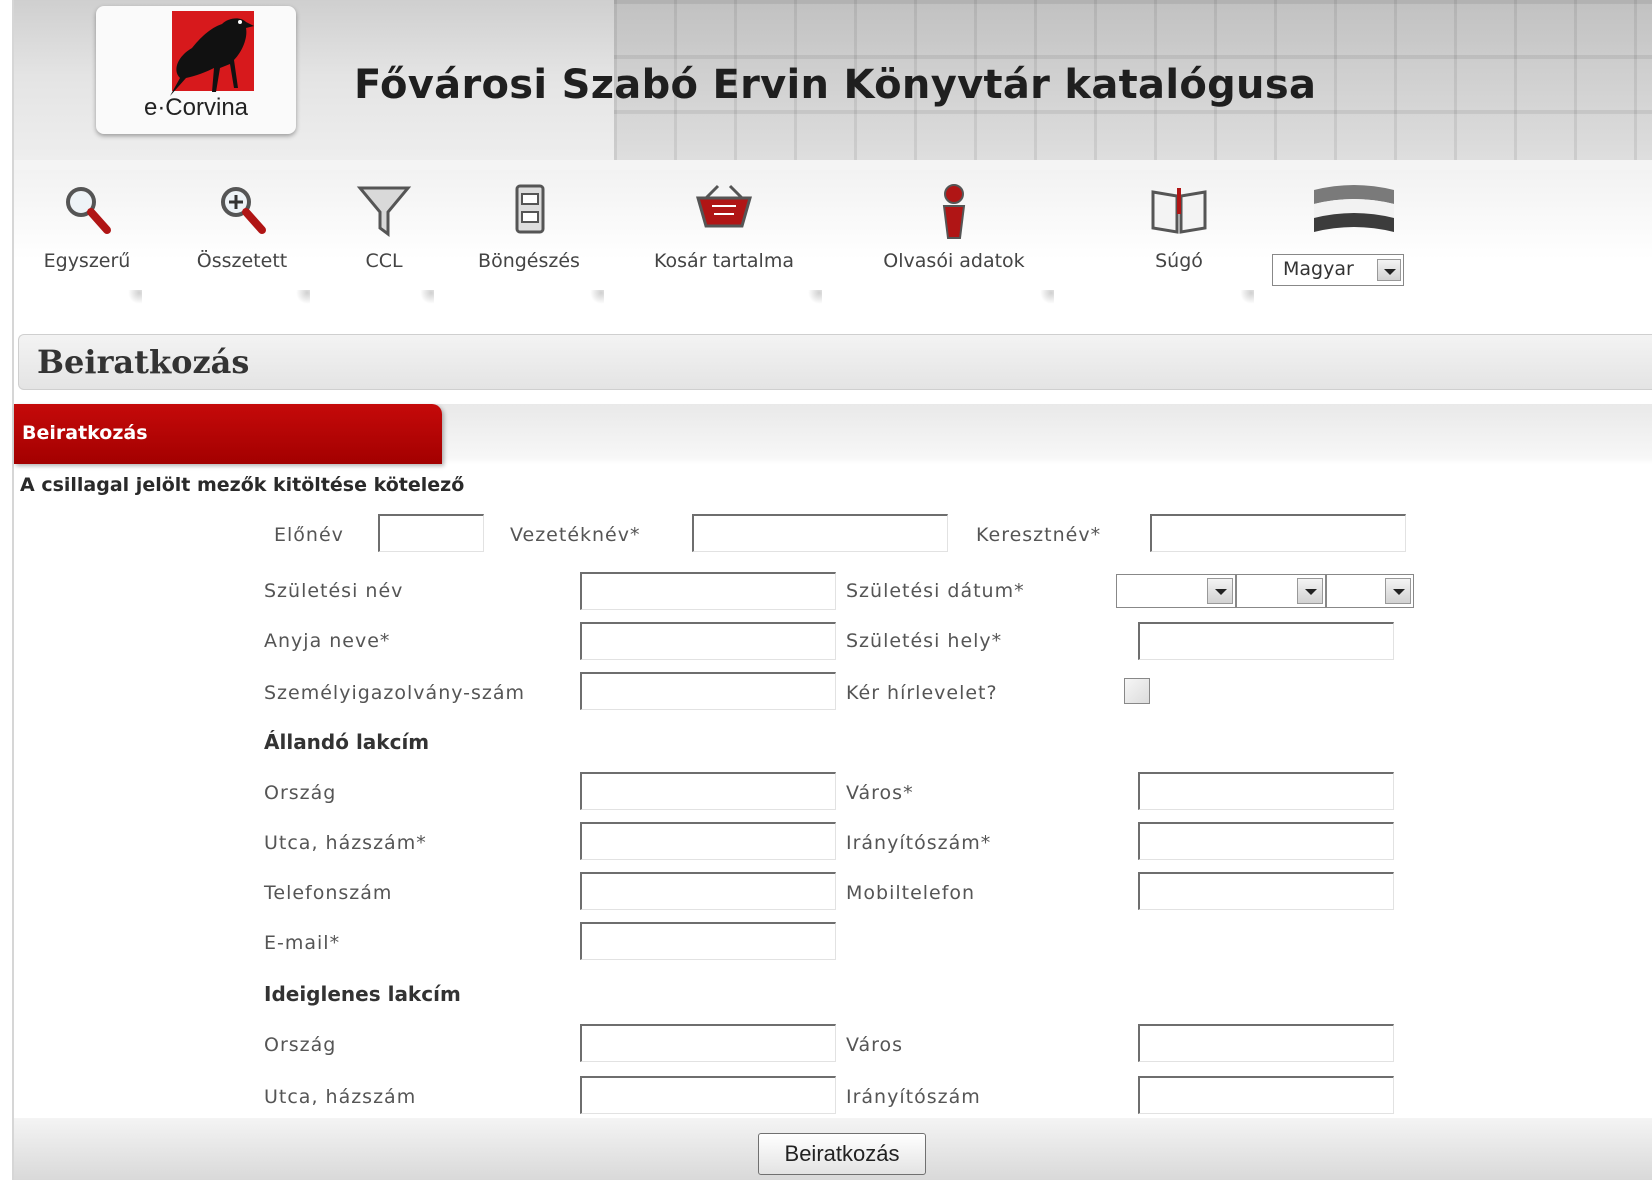 The height and width of the screenshot is (1180, 1652). What do you see at coordinates (708, 791) in the screenshot?
I see `perm-country-input` at bounding box center [708, 791].